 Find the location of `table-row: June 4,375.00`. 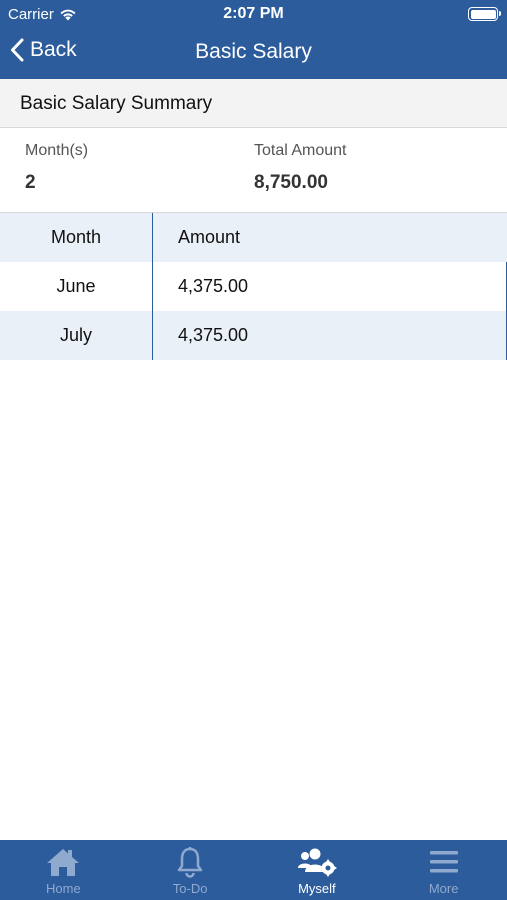

table-row: June 4,375.00 is located at coordinates (253, 286).